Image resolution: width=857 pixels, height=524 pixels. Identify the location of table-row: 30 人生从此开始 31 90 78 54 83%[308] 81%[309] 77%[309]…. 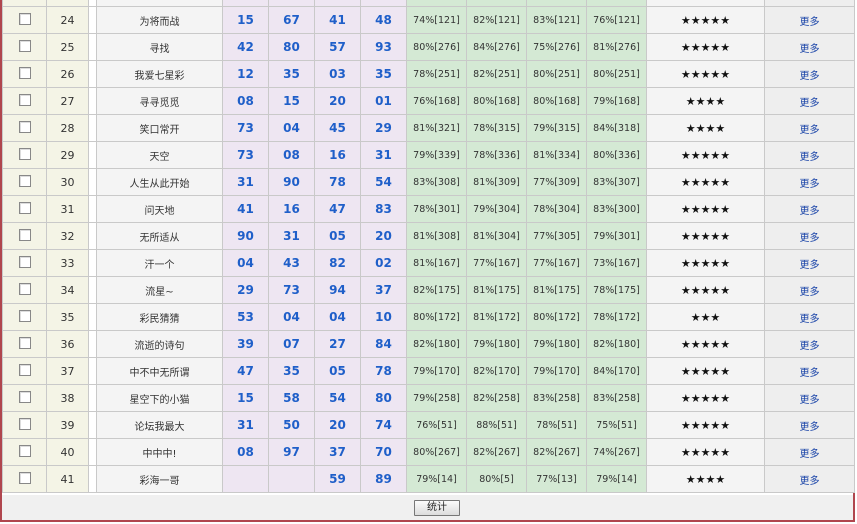
(428, 182).